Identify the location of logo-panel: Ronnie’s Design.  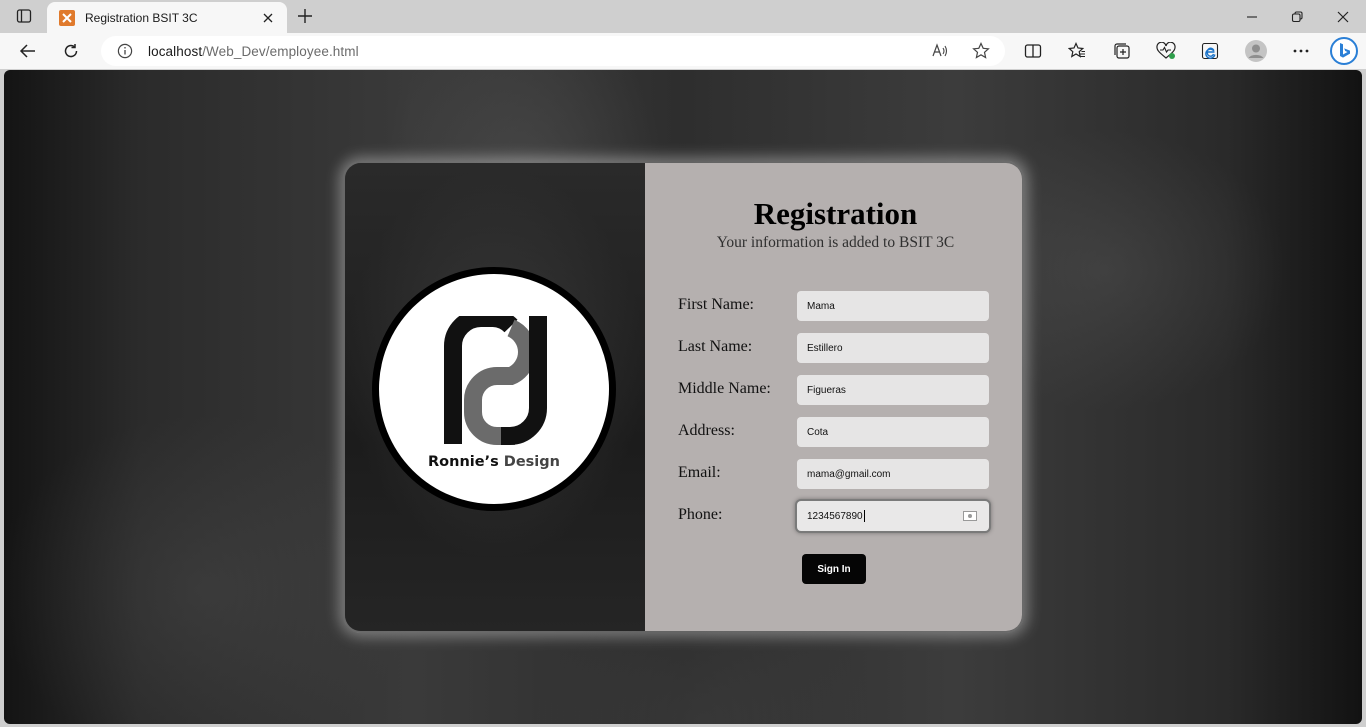
(495, 397).